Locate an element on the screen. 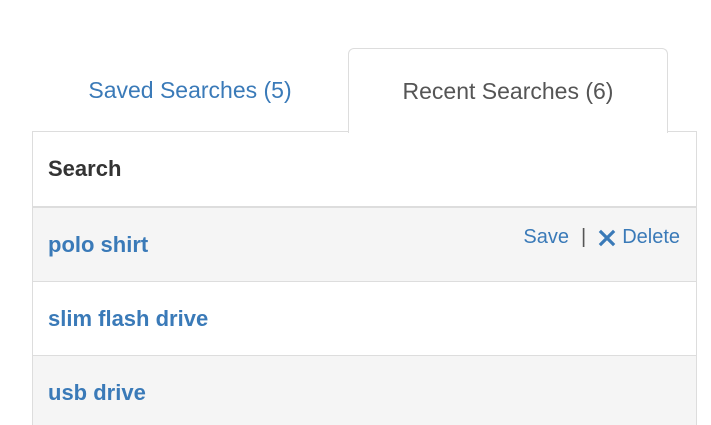 This screenshot has width=711, height=425. delete-label: Delete is located at coordinates (651, 237).